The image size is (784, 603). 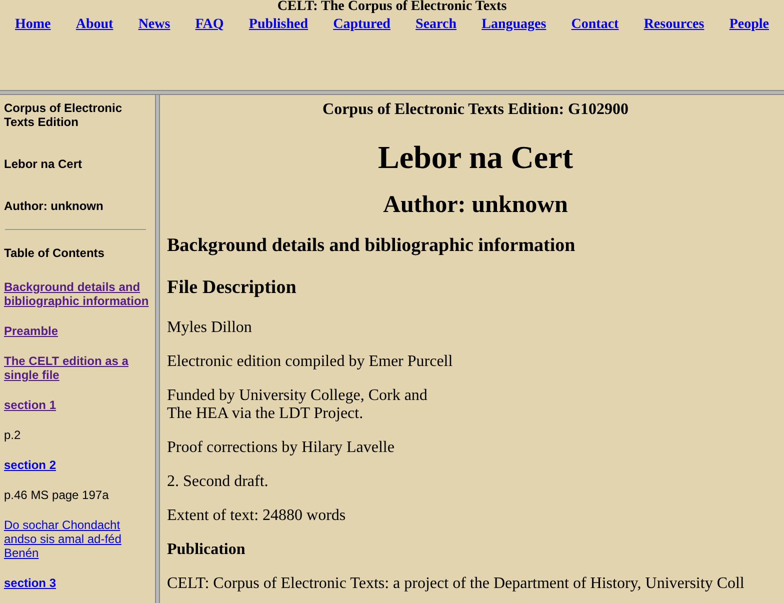 I want to click on sidebar-heading: Lebor na Cert, so click(x=44, y=164).